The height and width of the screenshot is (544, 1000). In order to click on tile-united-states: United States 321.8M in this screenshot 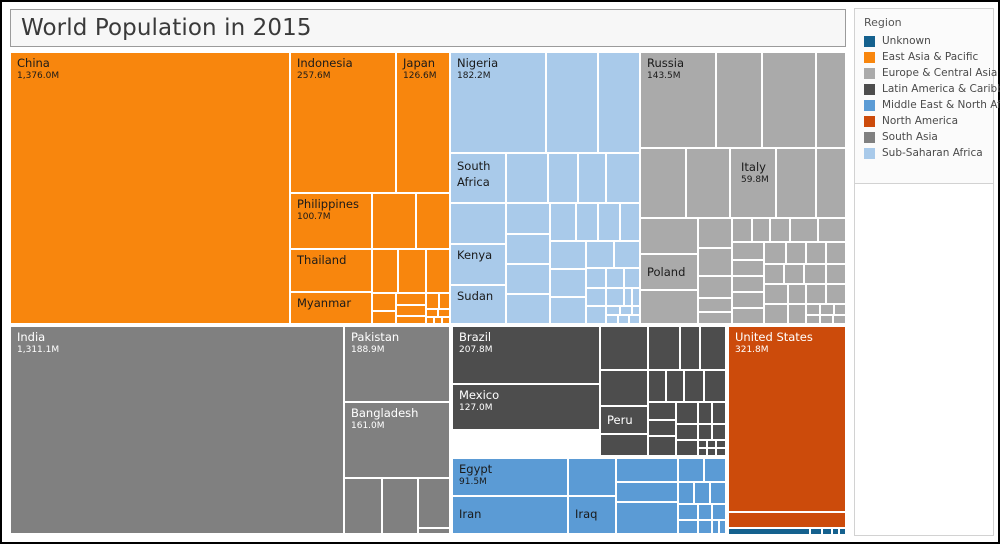, I will do `click(787, 419)`.